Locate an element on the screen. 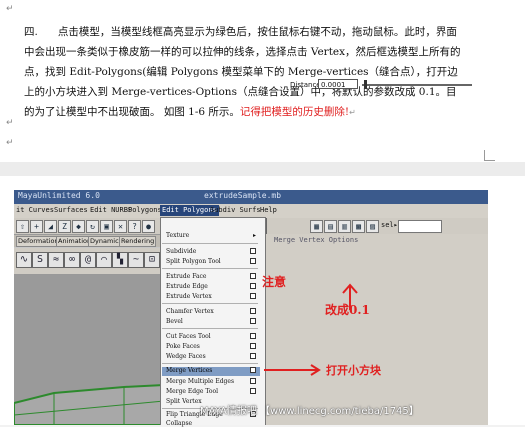 This screenshot has width=525, height=427. menu-item-label: Extrude Face is located at coordinates (186, 276).